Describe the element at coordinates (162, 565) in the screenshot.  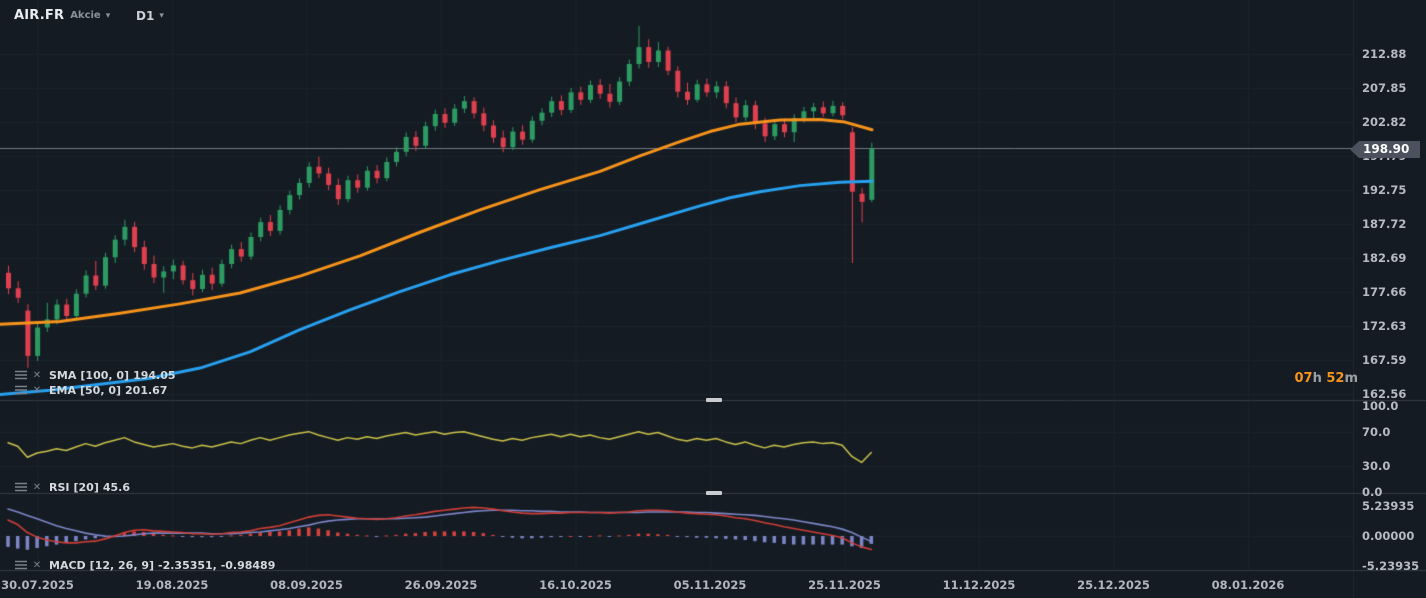
I see `legend-macd-label: MACD [12, 26, 9] -2.35351, -0.98489` at that location.